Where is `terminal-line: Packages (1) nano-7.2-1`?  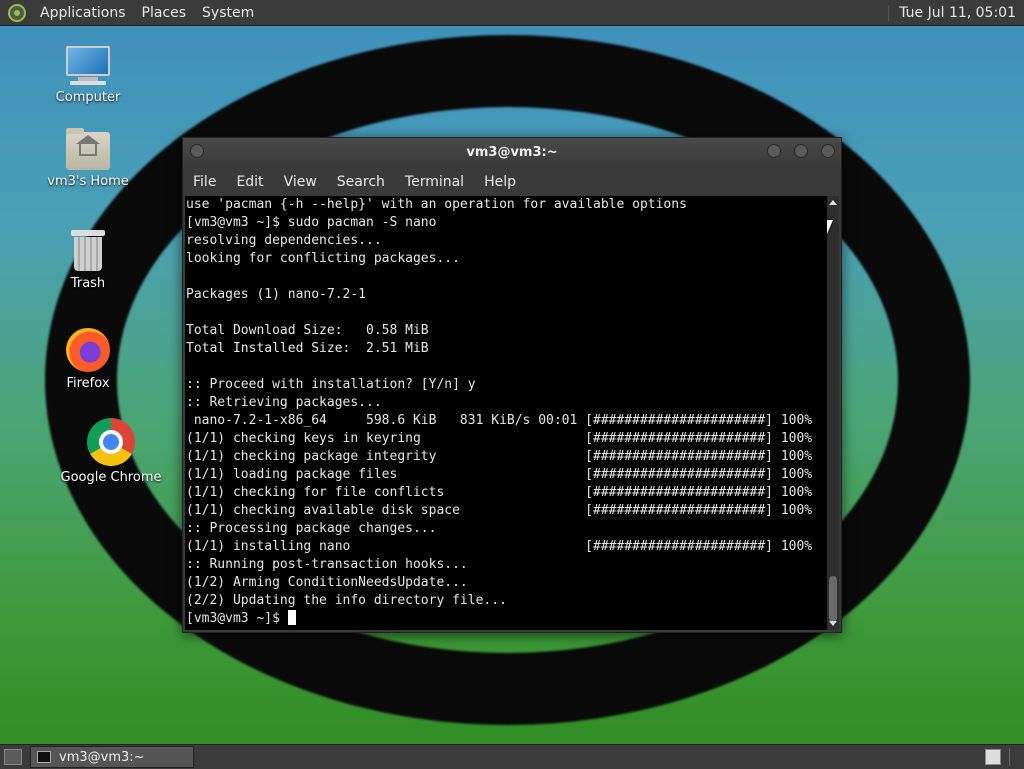
terminal-line: Packages (1) nano-7.2-1 is located at coordinates (276, 294).